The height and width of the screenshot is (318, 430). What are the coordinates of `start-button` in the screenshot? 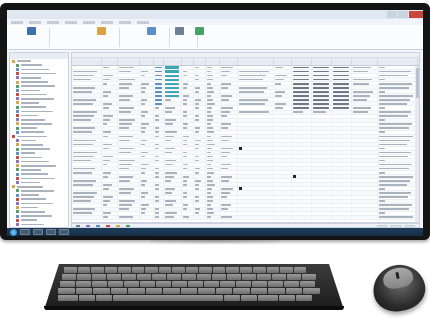 It's located at (13, 232).